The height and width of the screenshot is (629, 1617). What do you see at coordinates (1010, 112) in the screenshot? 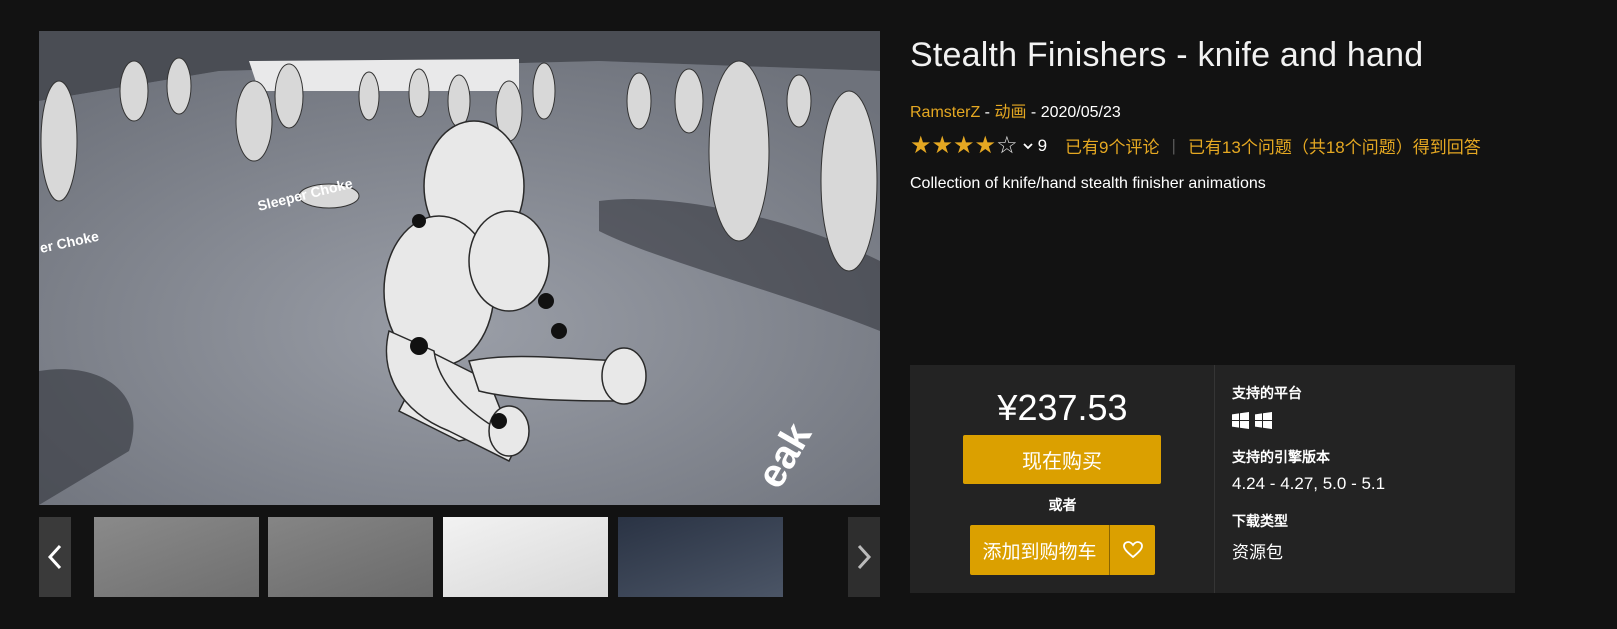
I see `category-link: 动画` at bounding box center [1010, 112].